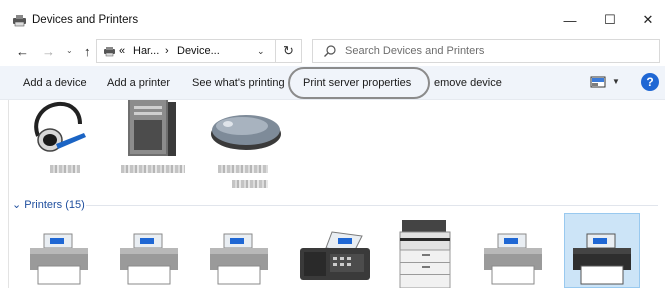  I want to click on close-button: ✕, so click(646, 20).